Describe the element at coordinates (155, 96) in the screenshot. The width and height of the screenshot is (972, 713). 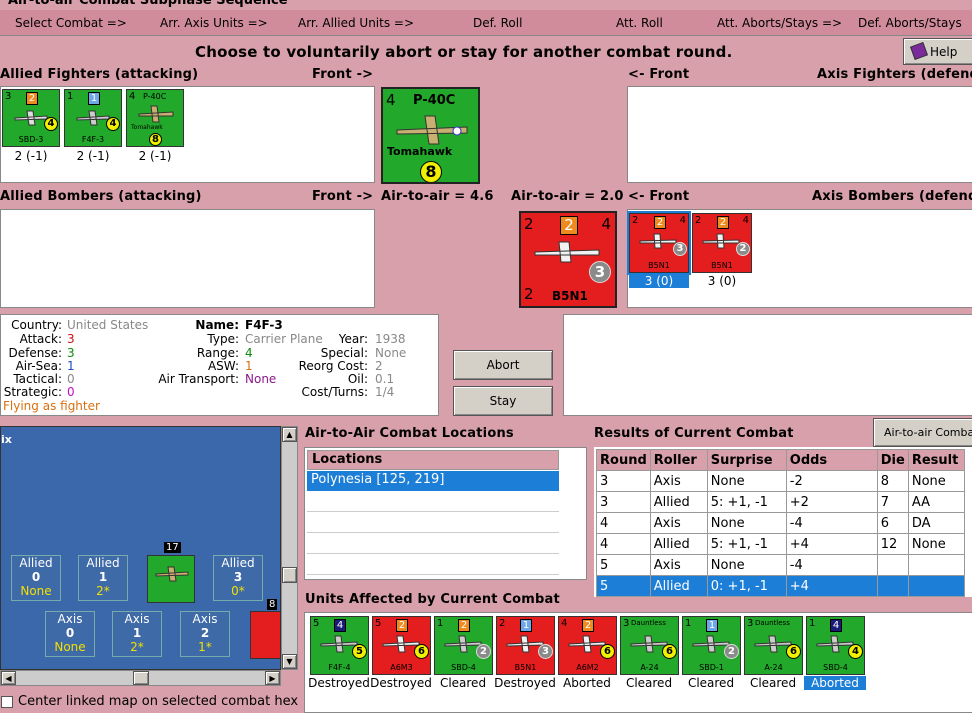
I see `counter-box: P-40C` at that location.